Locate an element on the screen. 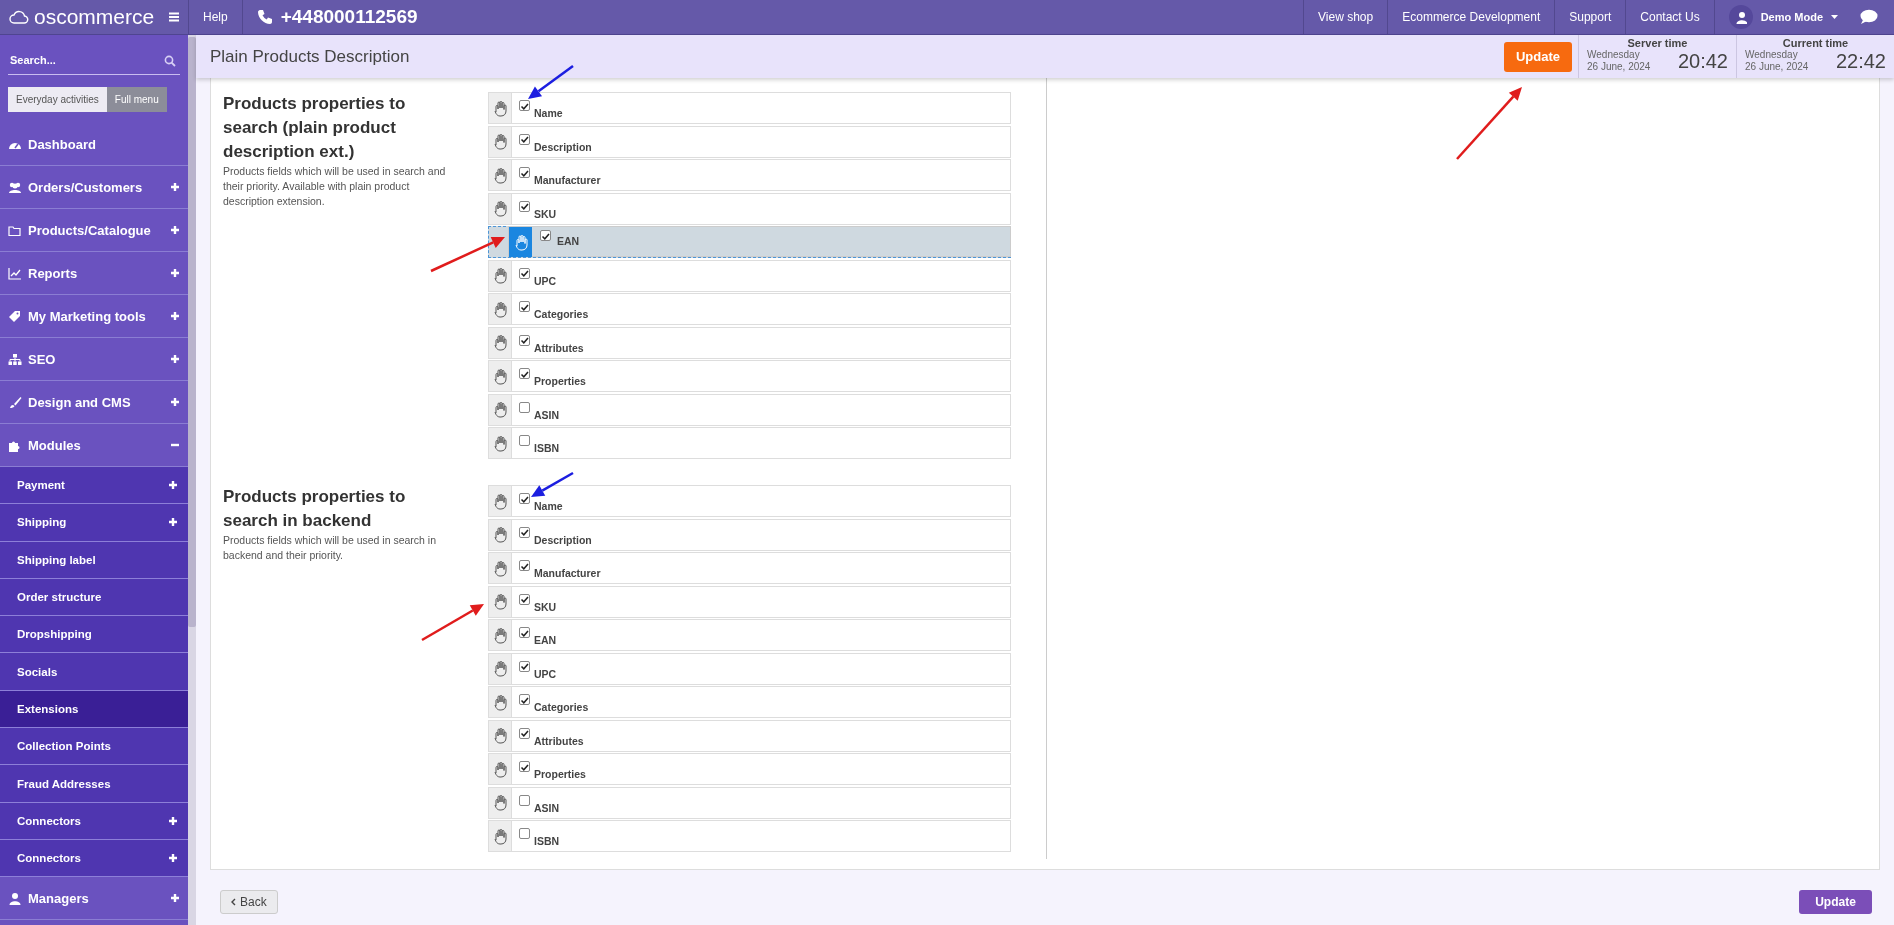  submenu-item: Fraud Addresses is located at coordinates (94, 784).